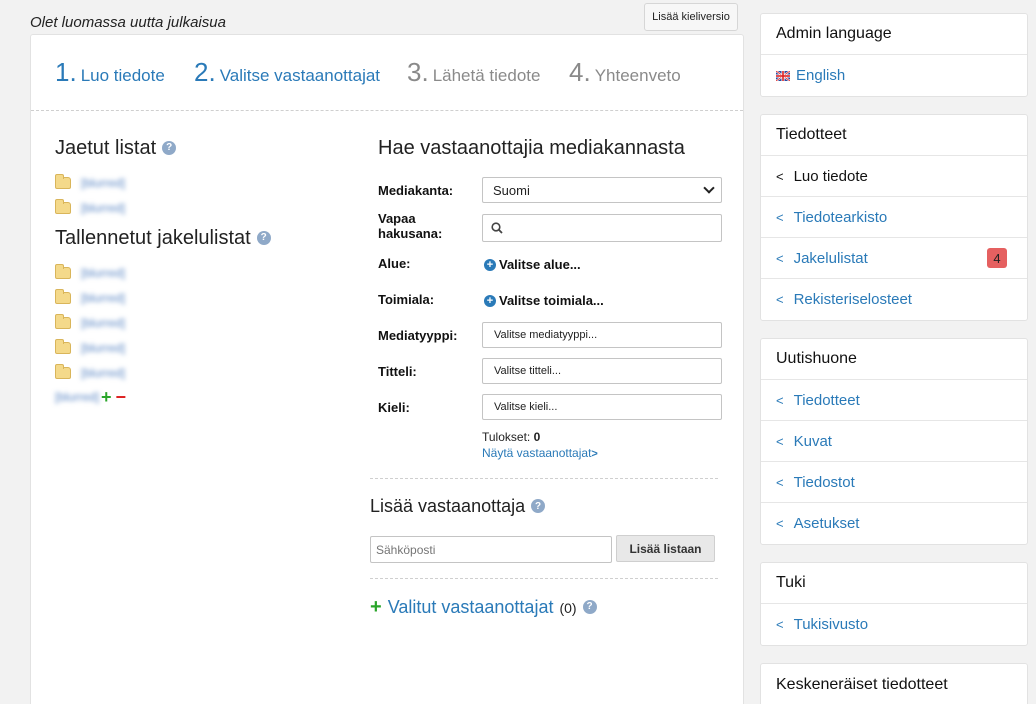 The width and height of the screenshot is (1036, 704). What do you see at coordinates (580, 72) in the screenshot?
I see `step-number: 4.` at bounding box center [580, 72].